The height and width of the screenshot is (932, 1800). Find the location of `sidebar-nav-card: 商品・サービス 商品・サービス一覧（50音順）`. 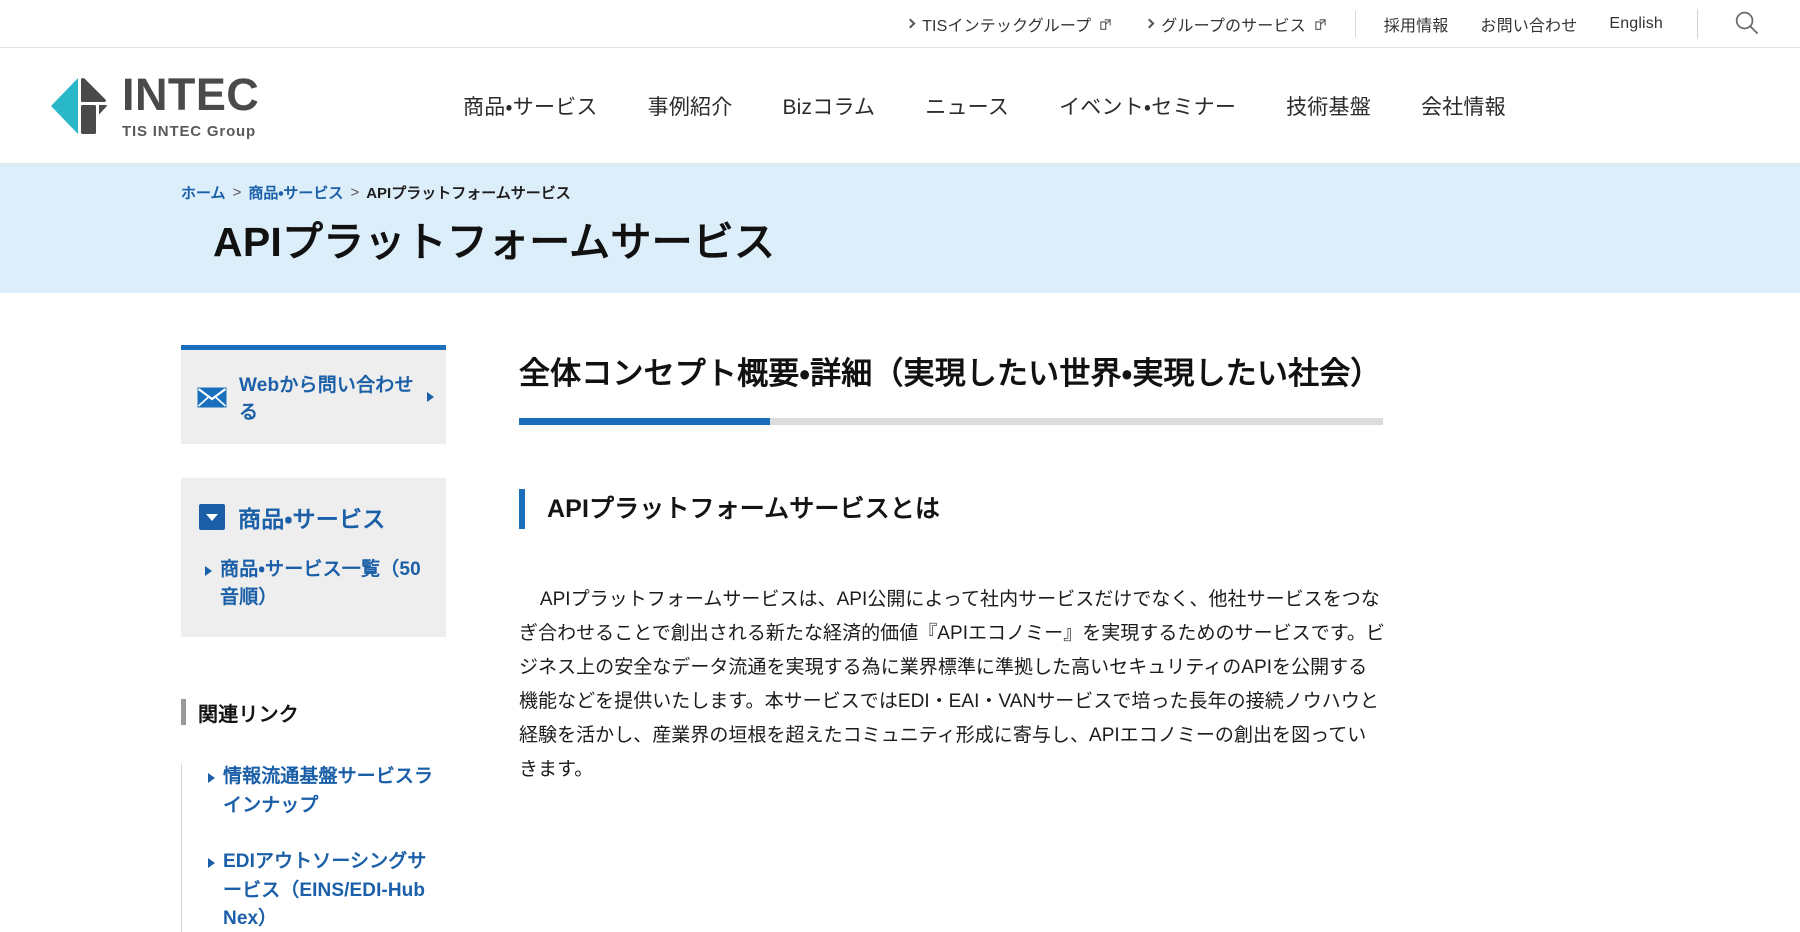

sidebar-nav-card: 商品・サービス 商品・サービス一覧（50音順） is located at coordinates (313, 558).